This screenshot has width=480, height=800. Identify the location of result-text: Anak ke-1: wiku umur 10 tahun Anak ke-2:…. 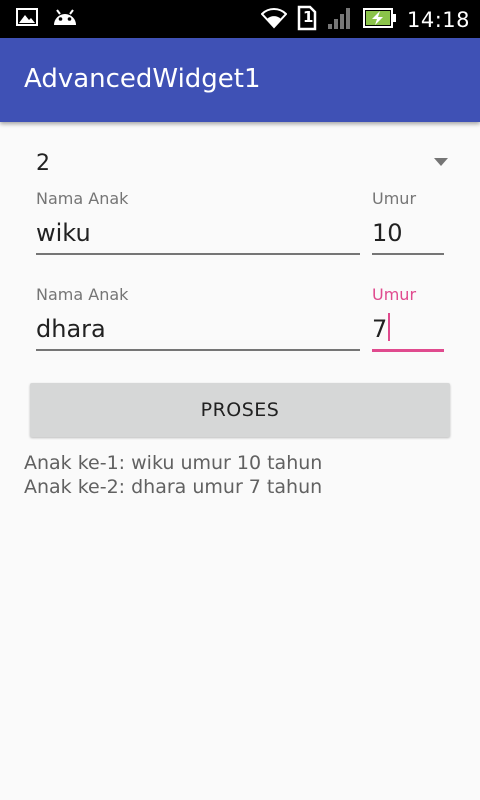
(173, 475).